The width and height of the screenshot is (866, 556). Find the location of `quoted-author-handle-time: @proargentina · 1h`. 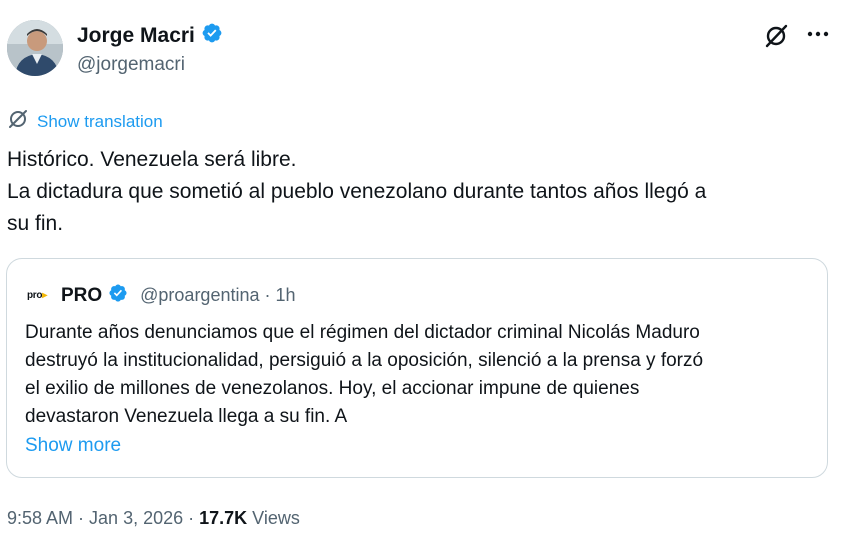

quoted-author-handle-time: @proargentina · 1h is located at coordinates (218, 295).